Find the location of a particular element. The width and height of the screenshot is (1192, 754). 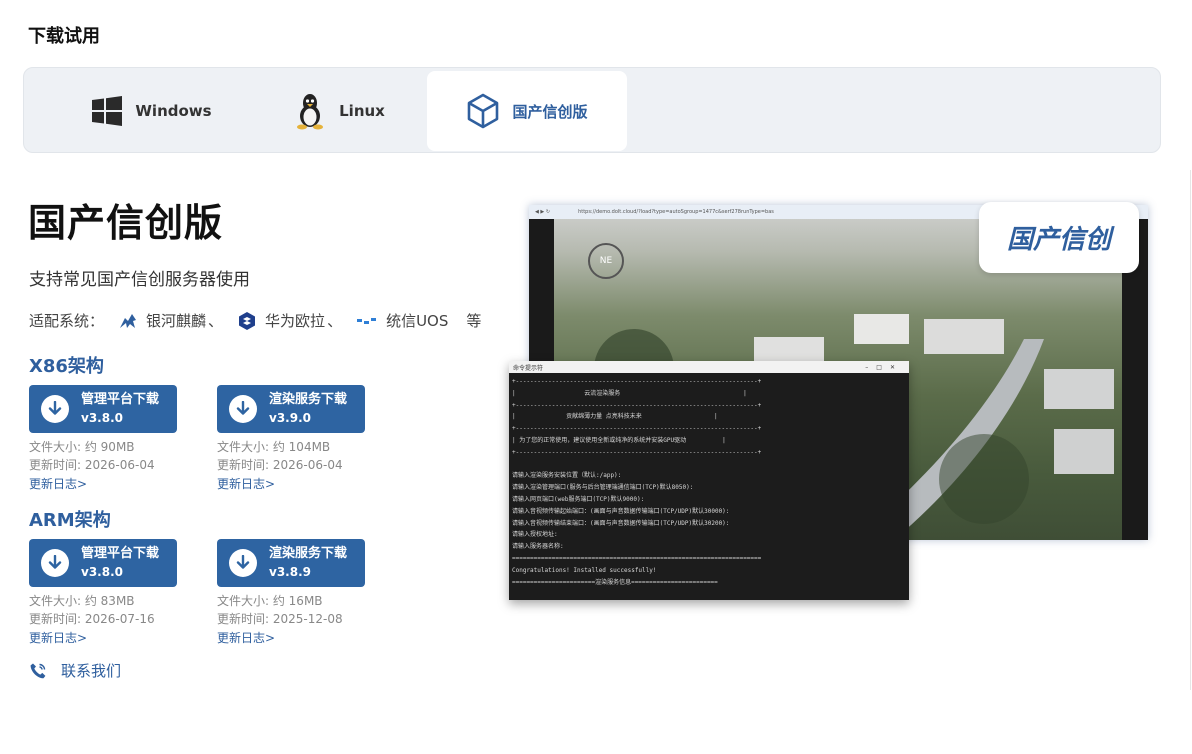

arm-render-download-button: 渲染服务下载 v3.8.9 is located at coordinates (291, 563).